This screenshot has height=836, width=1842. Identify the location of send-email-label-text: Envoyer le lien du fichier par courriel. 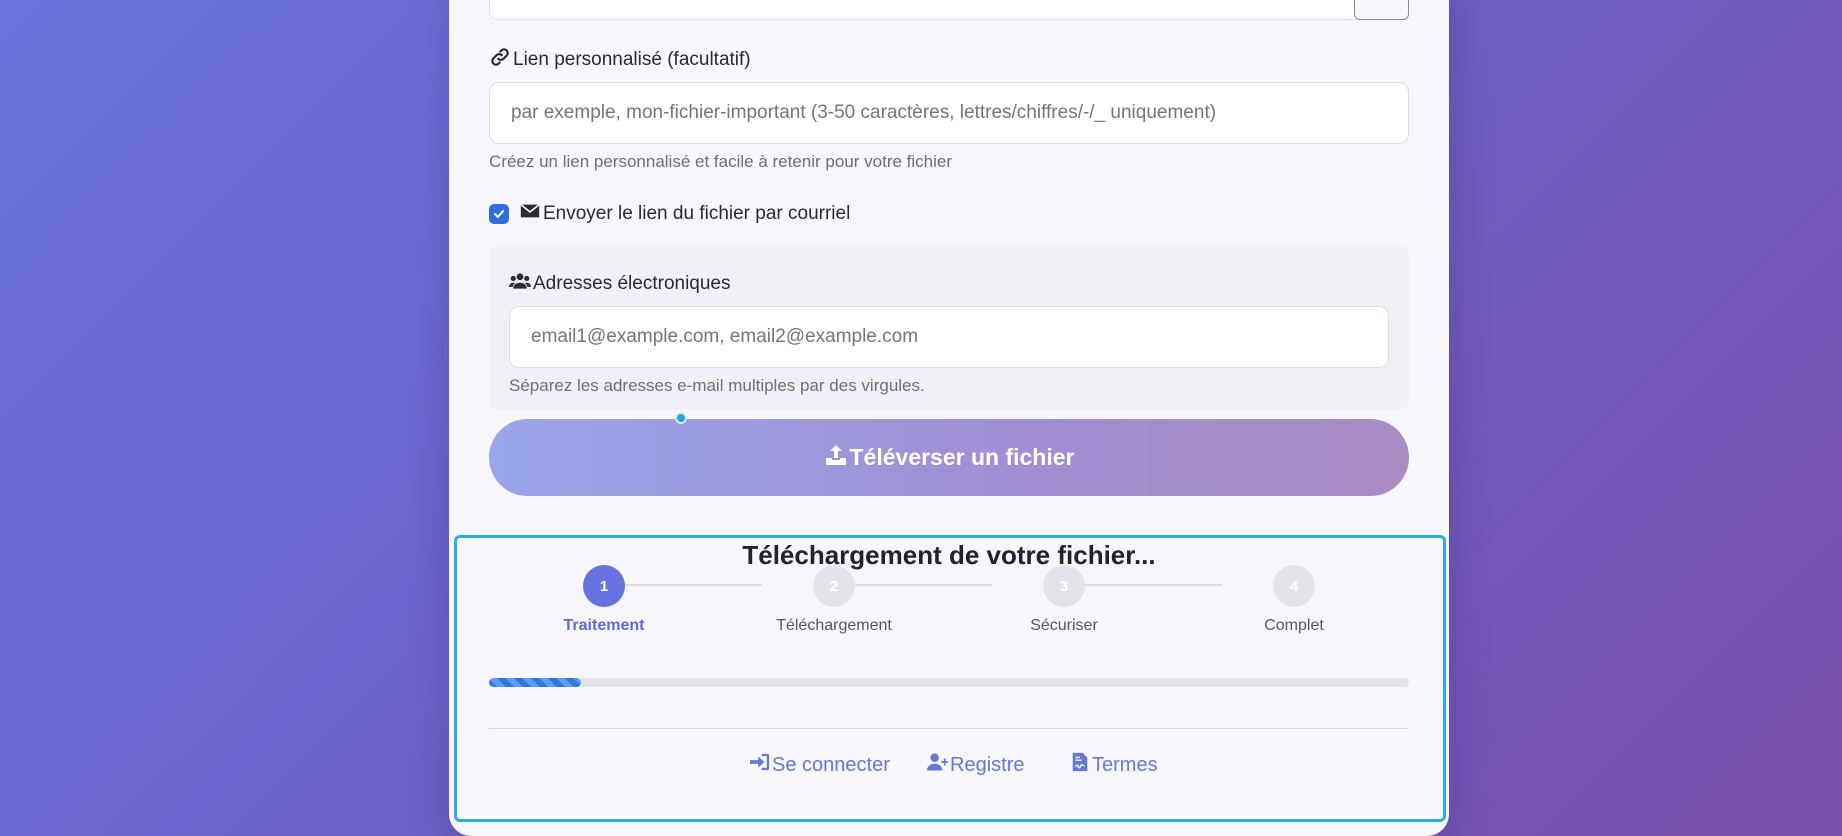
(697, 213).